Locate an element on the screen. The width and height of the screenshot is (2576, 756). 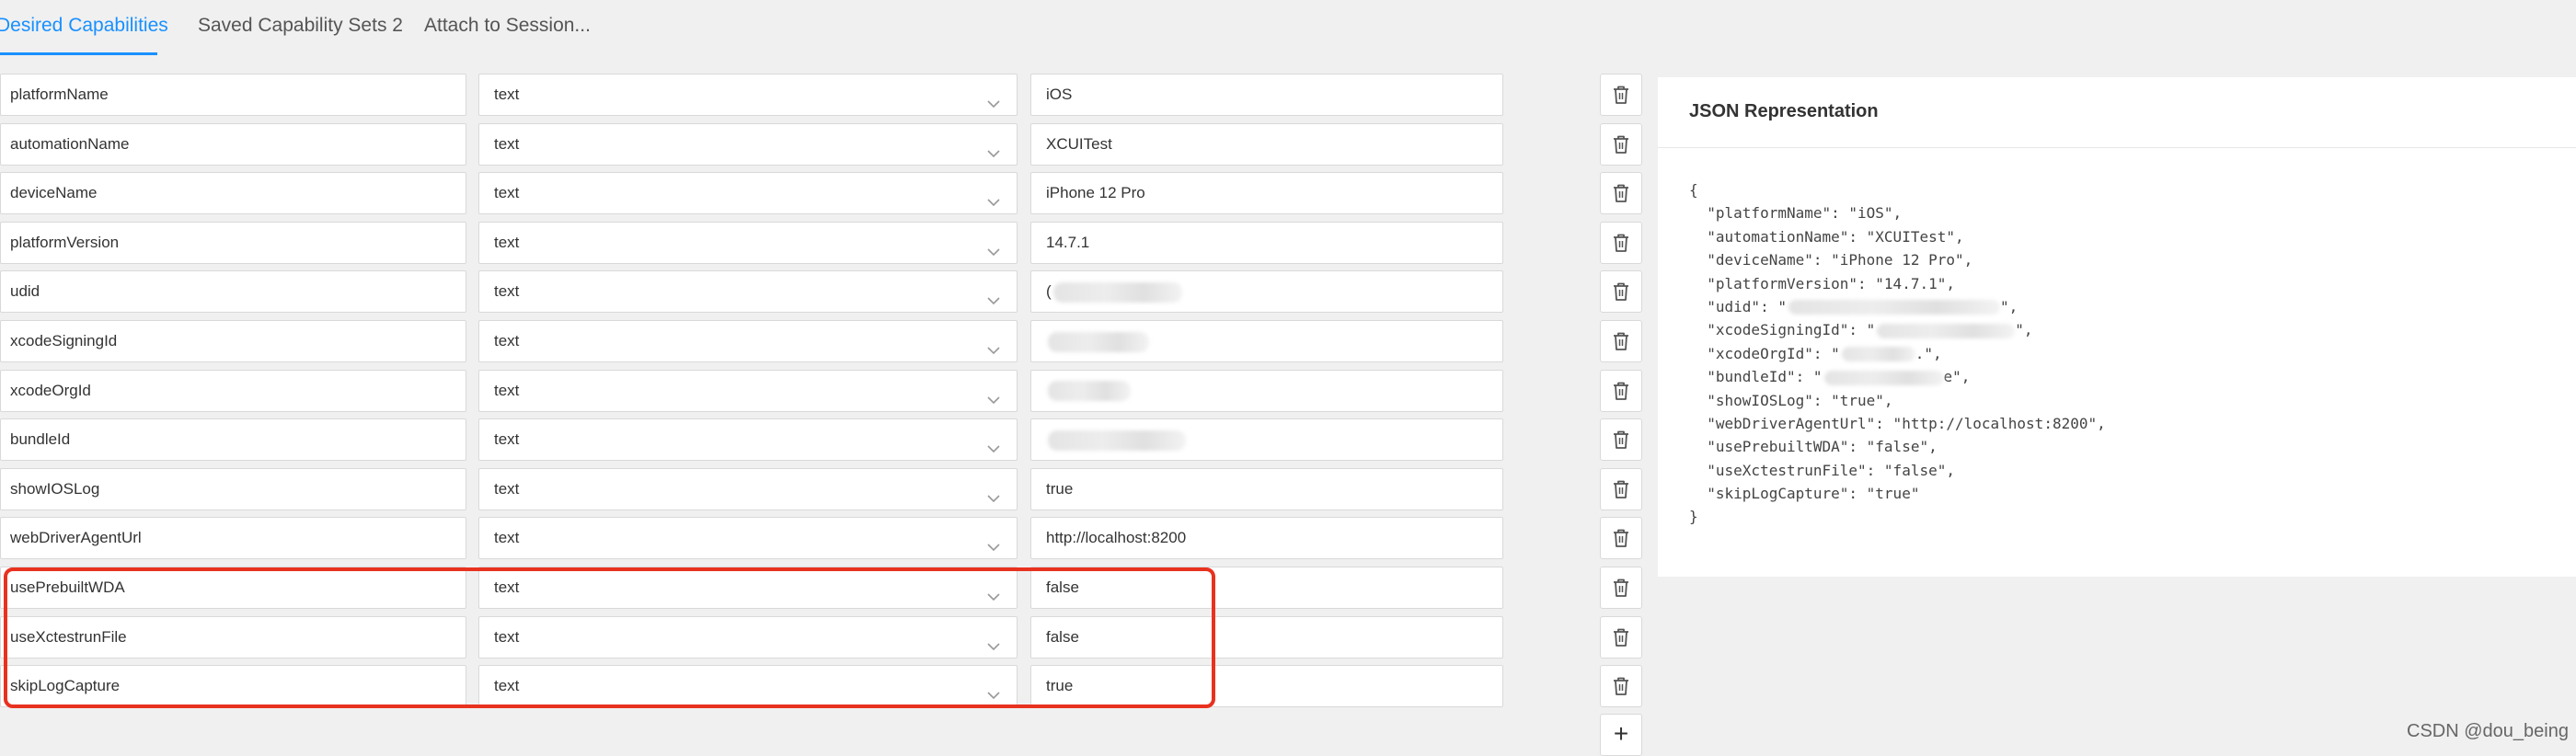
capability-row: bundleId text is located at coordinates (828, 440).